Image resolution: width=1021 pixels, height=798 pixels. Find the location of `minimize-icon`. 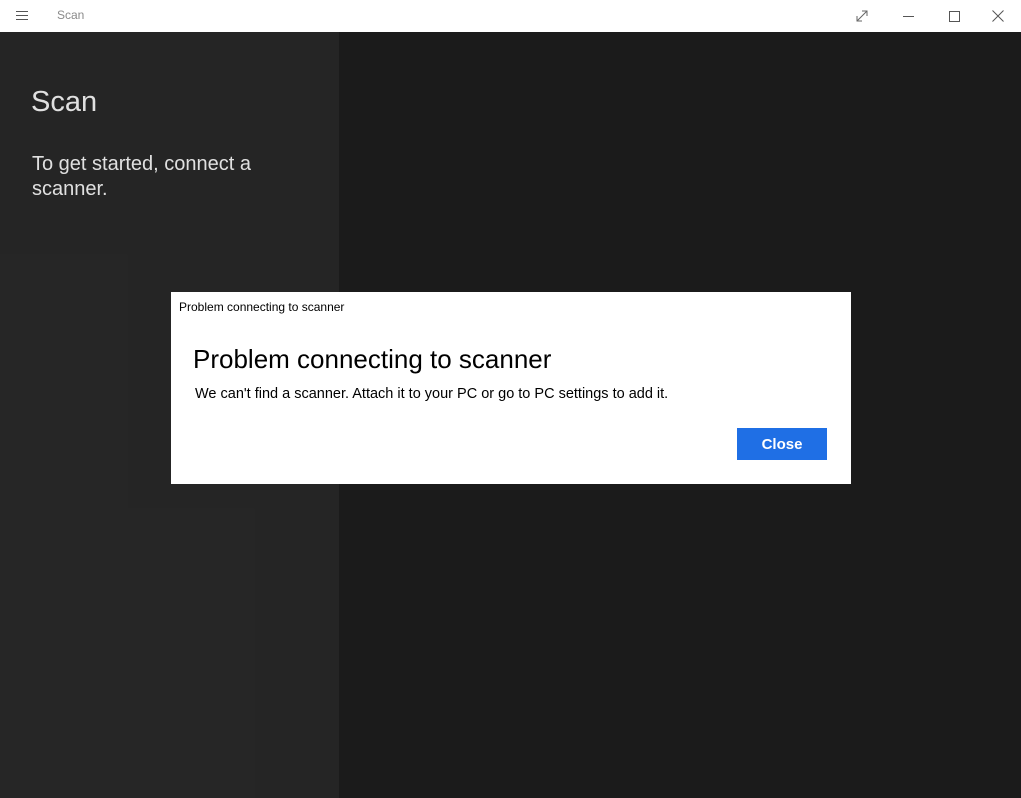

minimize-icon is located at coordinates (908, 16).